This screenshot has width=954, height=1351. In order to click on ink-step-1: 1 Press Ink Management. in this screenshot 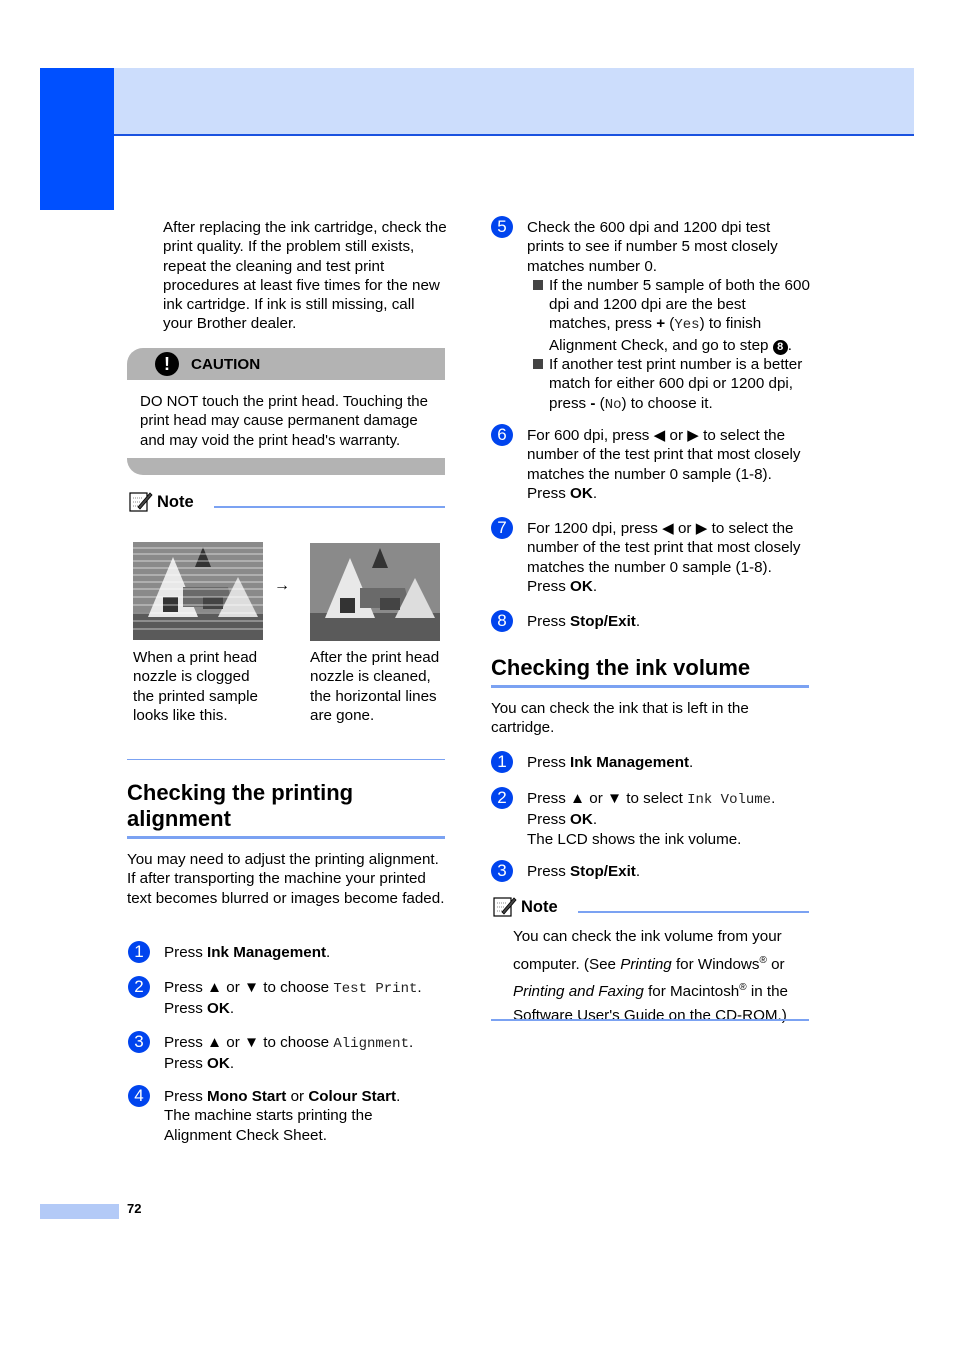, I will do `click(651, 762)`.